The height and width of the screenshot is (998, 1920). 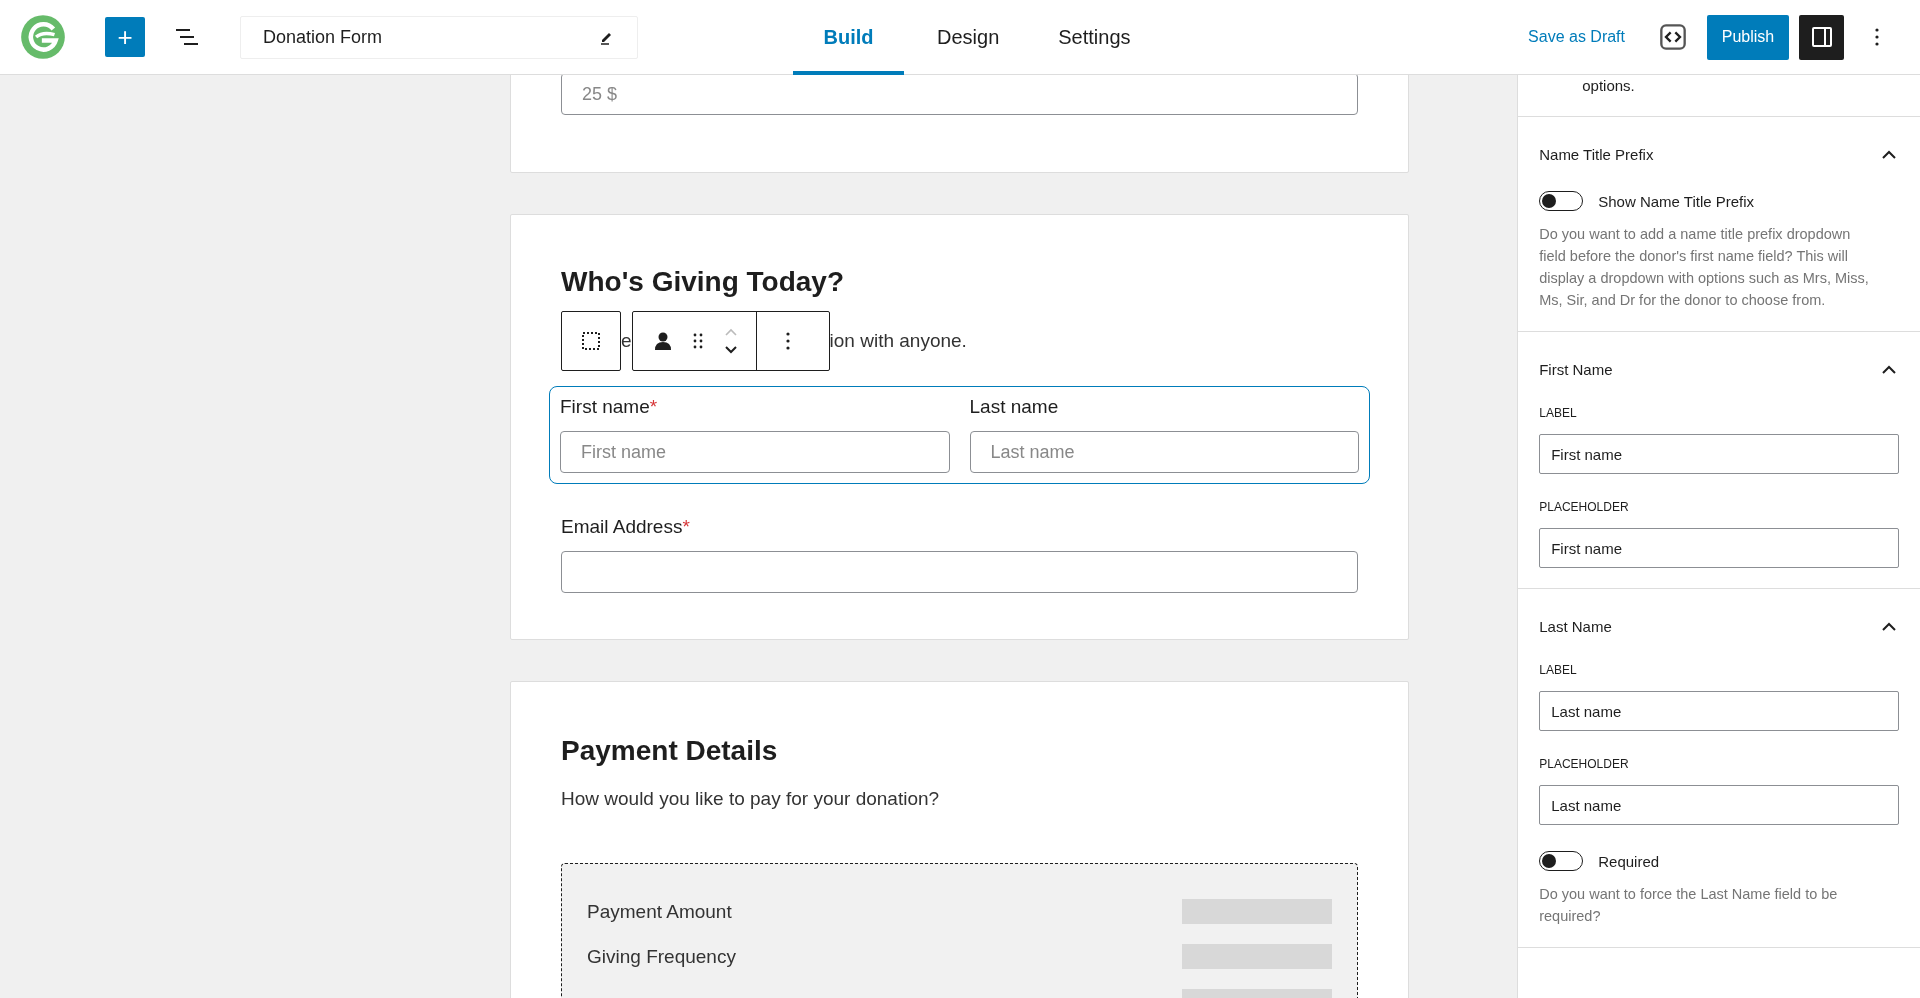 I want to click on publish-button: Publish, so click(x=1748, y=37).